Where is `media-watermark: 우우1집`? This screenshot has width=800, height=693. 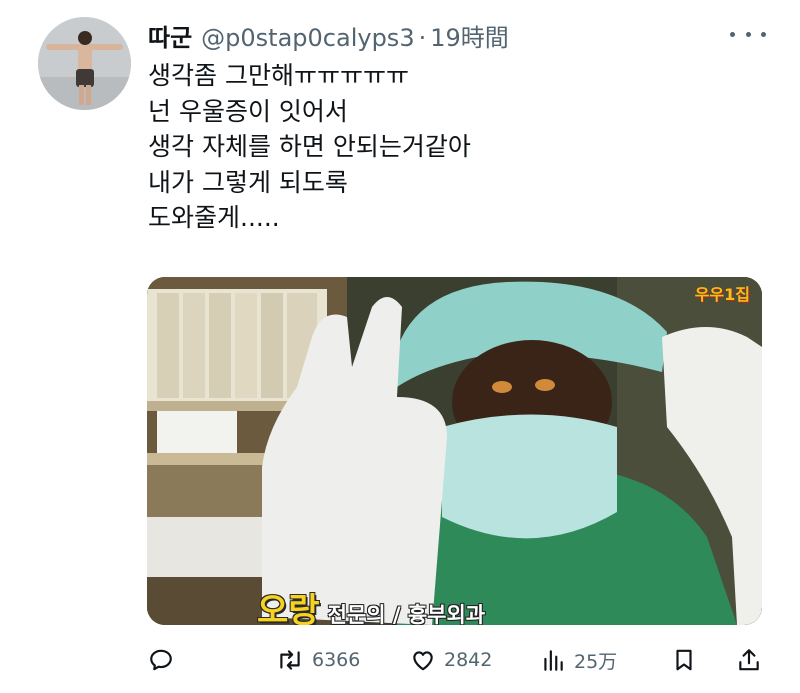
media-watermark: 우우1집 is located at coordinates (722, 294).